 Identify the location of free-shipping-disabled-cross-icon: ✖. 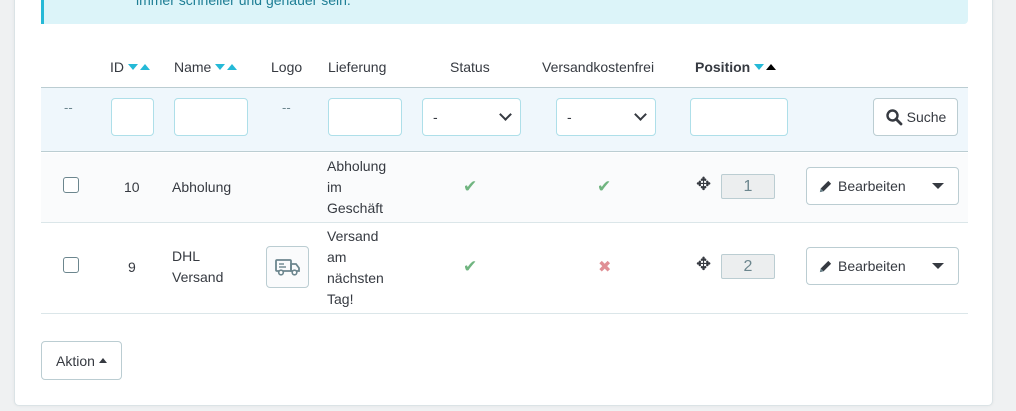
(604, 267).